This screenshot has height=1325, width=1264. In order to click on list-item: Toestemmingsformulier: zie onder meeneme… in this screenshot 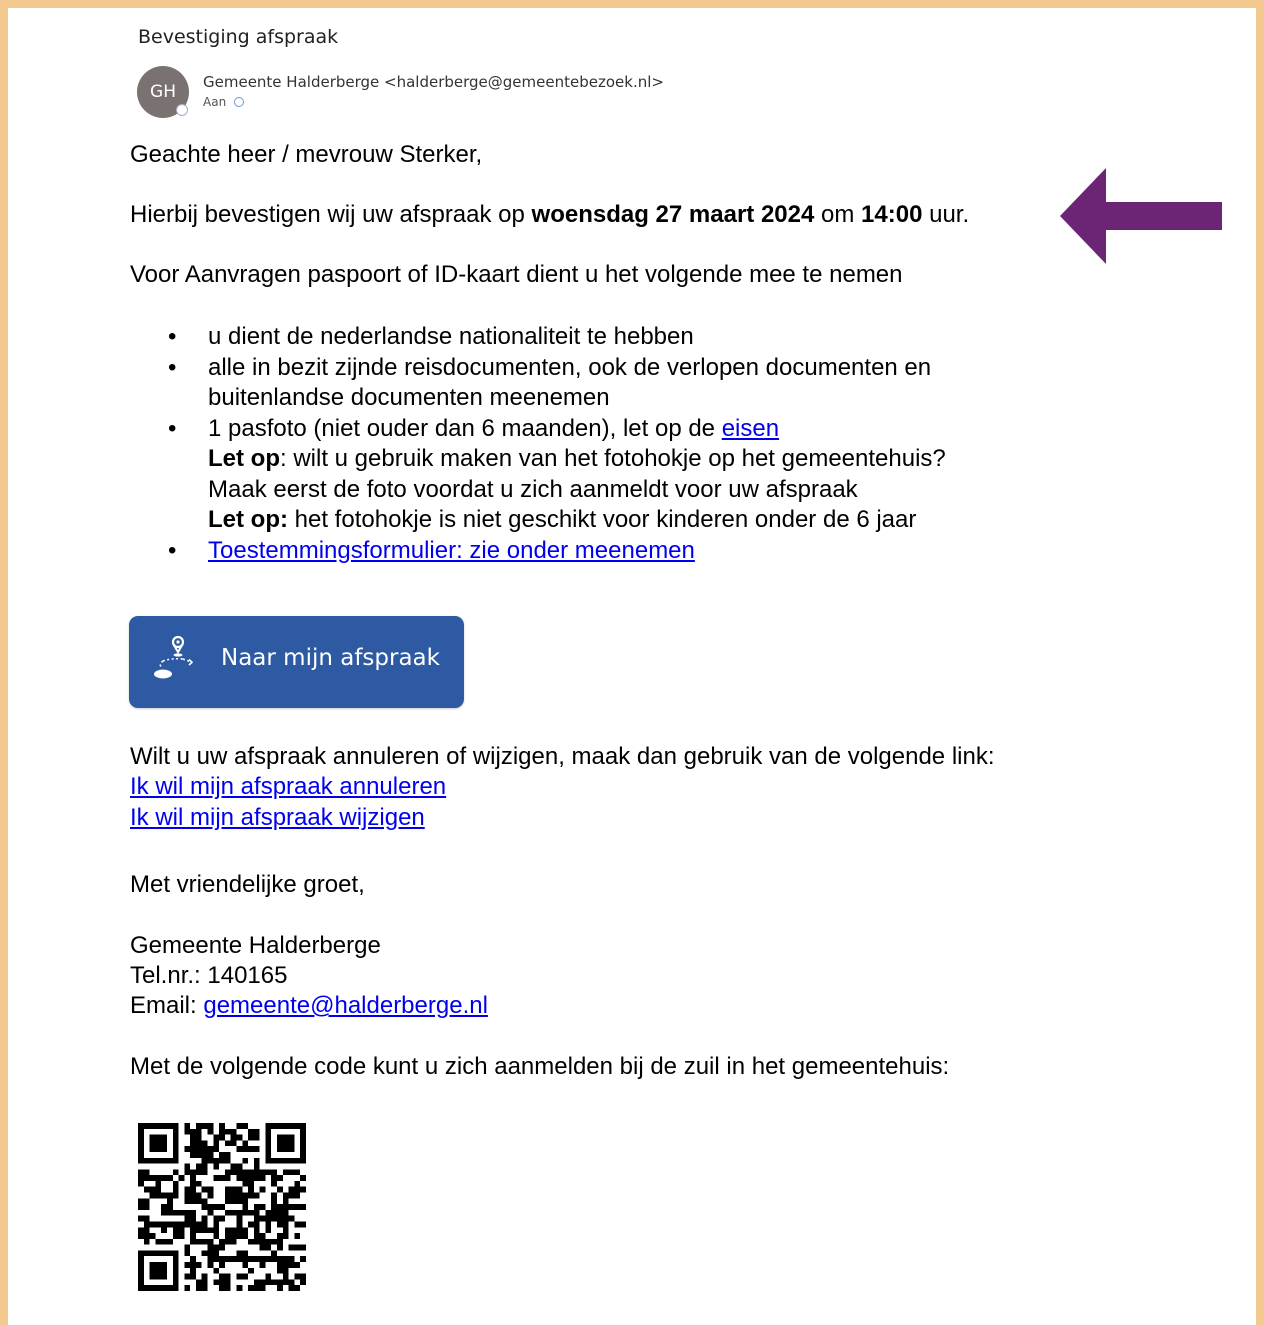, I will do `click(538, 551)`.